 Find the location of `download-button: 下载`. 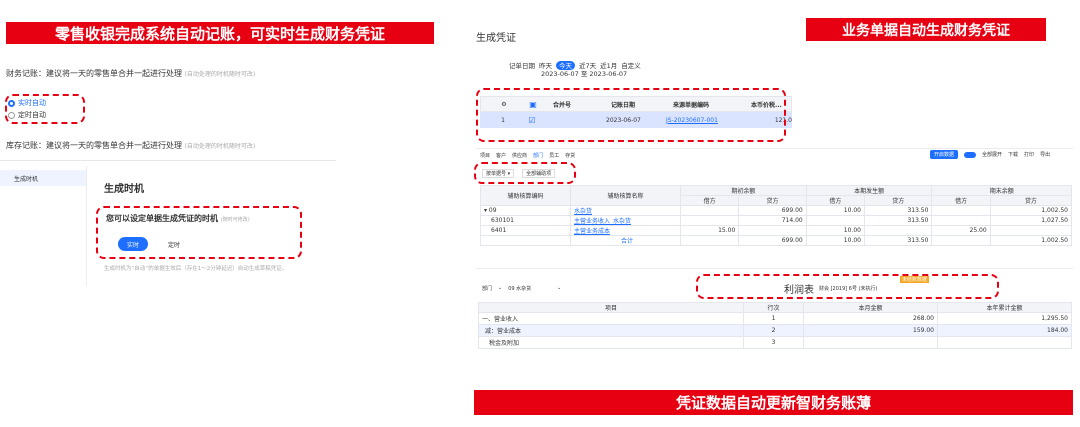

download-button: 下载 is located at coordinates (1013, 154).